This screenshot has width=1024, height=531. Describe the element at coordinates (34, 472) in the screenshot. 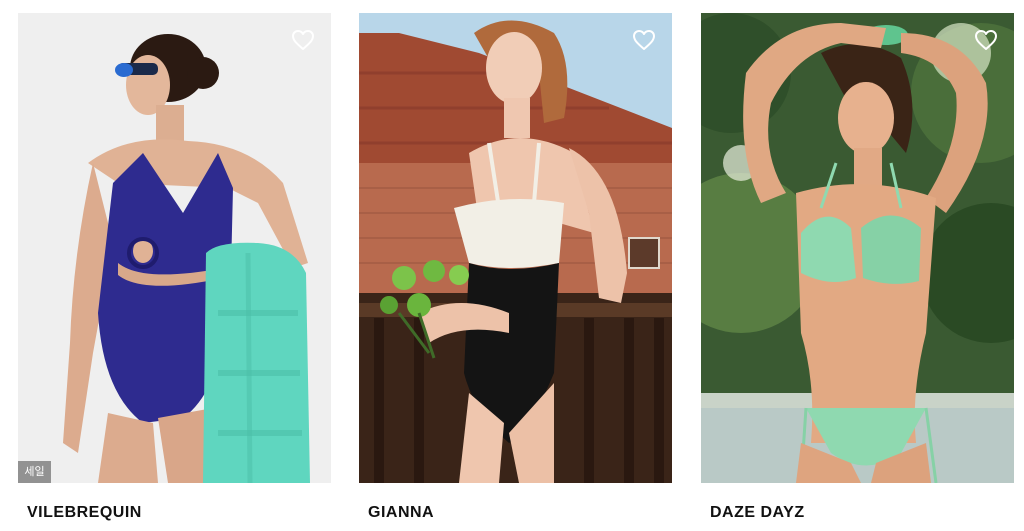

I see `sale-badge: 세일` at that location.